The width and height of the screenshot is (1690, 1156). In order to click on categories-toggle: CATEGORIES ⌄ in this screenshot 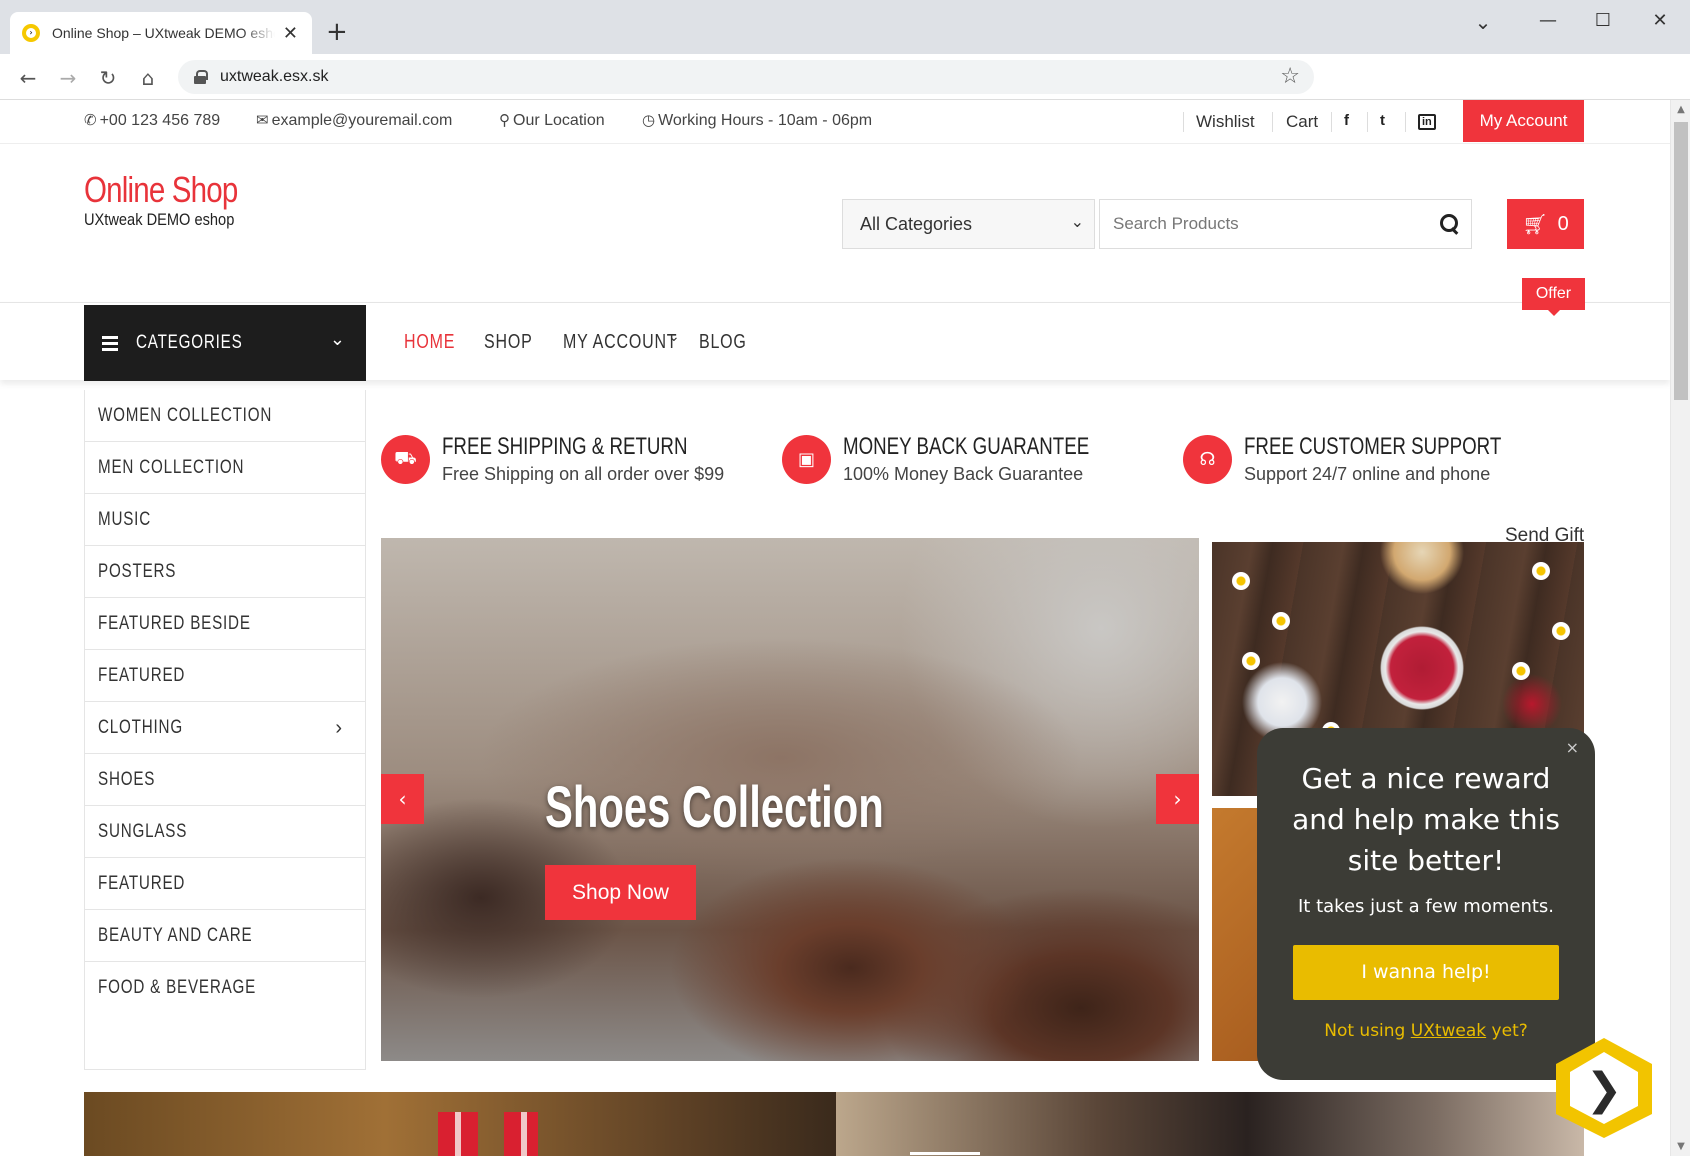, I will do `click(225, 343)`.